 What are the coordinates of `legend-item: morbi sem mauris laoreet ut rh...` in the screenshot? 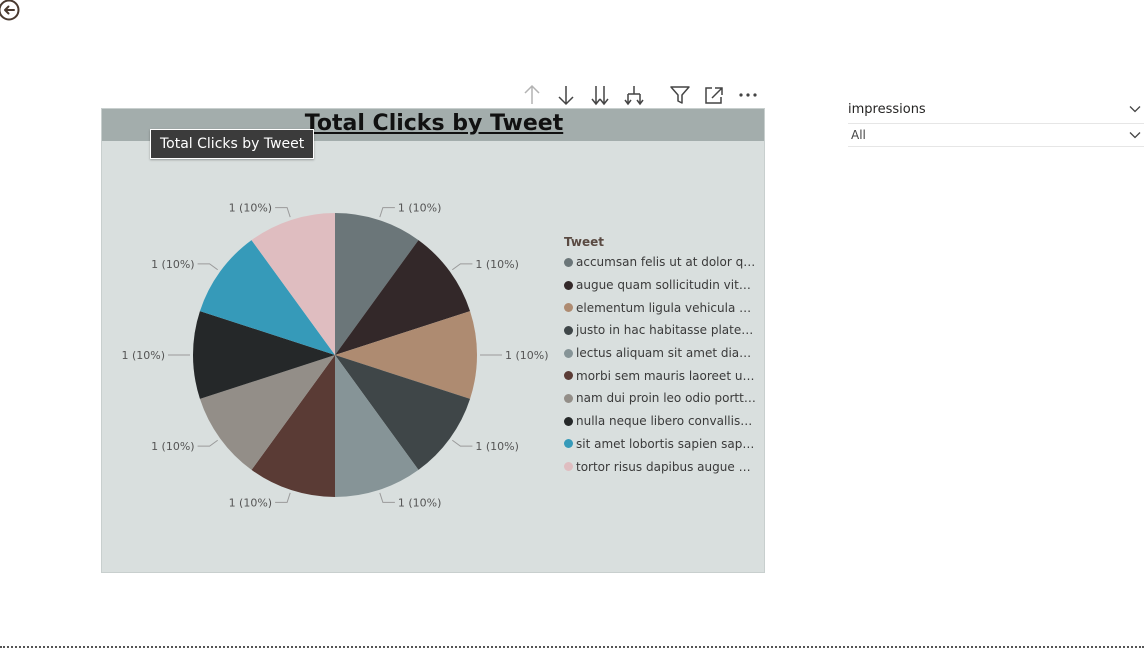 It's located at (662, 375).